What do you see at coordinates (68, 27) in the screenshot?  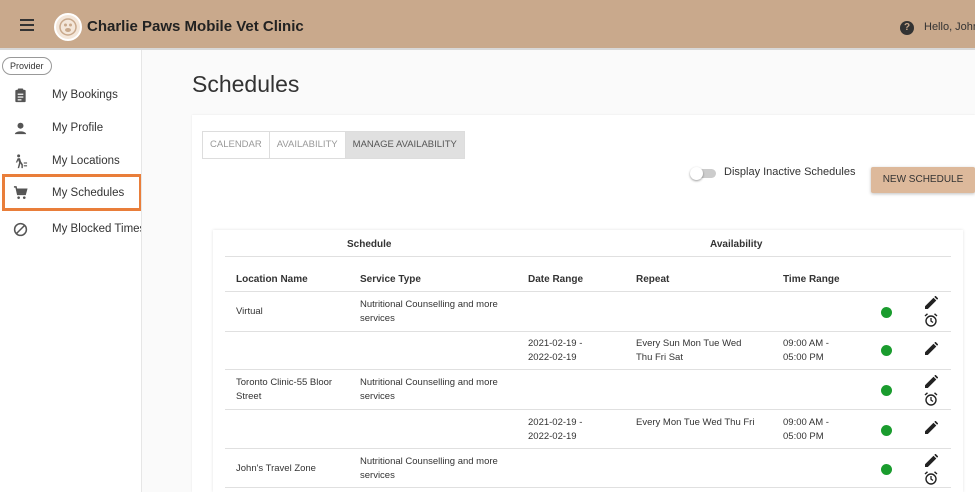 I see `clinic-logo-icon` at bounding box center [68, 27].